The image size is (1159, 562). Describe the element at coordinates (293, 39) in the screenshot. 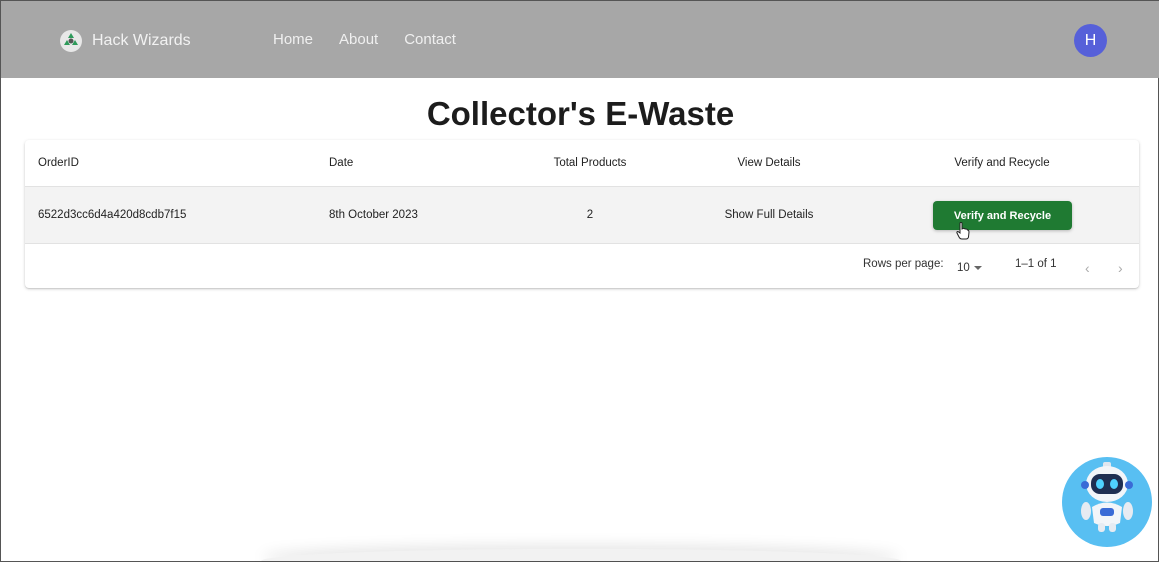

I see `nav-link-home: Home` at that location.